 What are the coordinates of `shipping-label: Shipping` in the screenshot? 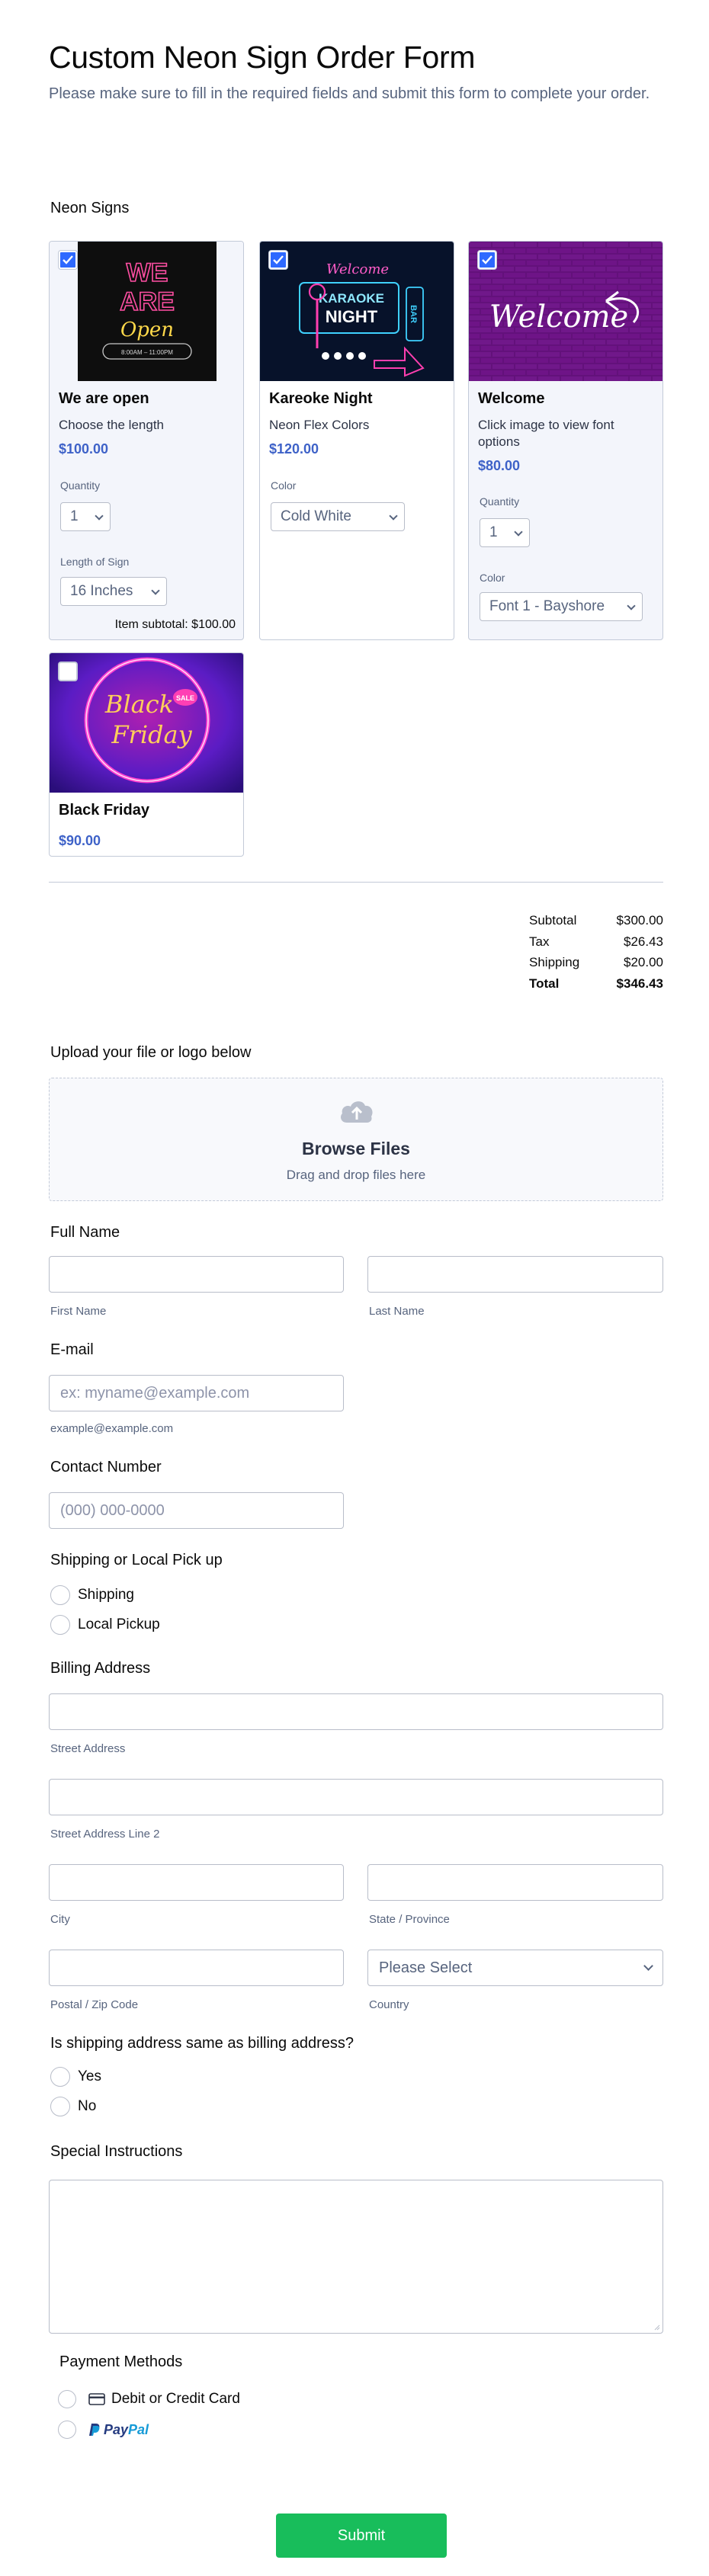 It's located at (554, 962).